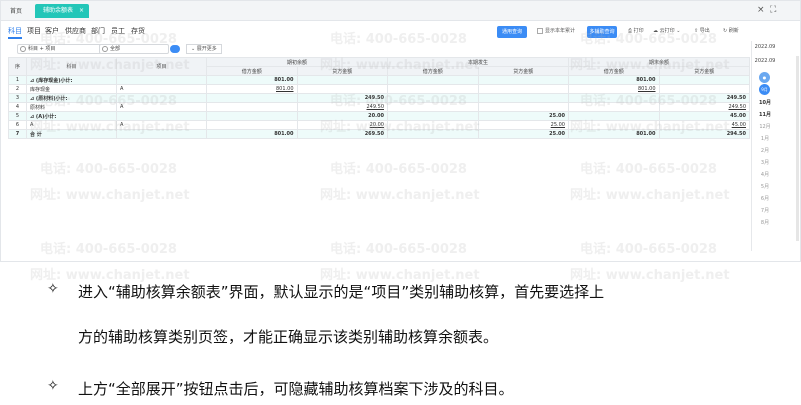 The width and height of the screenshot is (801, 405). I want to click on show-ytd-label: 显示本年累计, so click(560, 31).